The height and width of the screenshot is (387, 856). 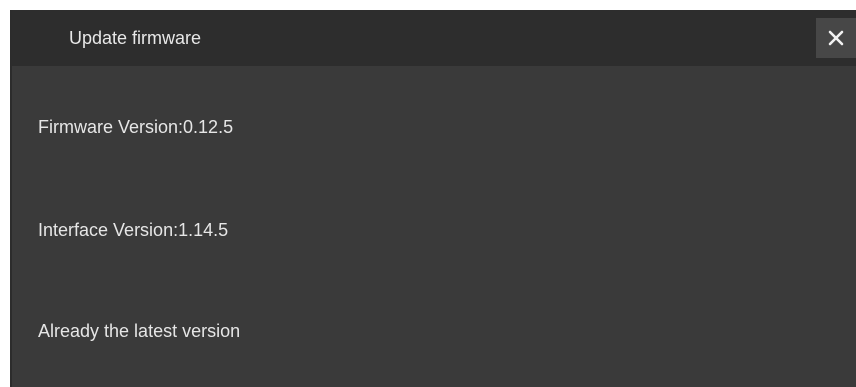 I want to click on interface-version-text: Interface Version:1.14.5, so click(x=133, y=230).